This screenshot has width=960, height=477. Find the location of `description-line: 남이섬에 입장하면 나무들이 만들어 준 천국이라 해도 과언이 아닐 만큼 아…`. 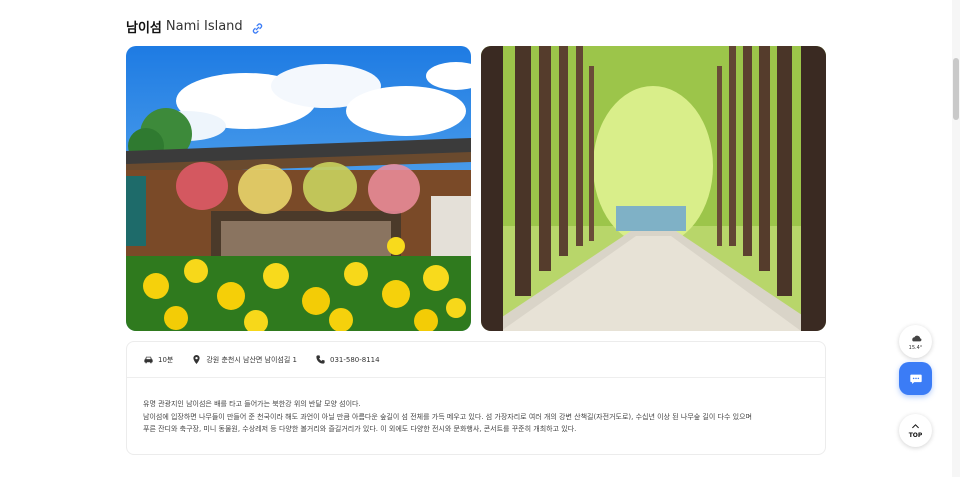

description-line: 남이섬에 입장하면 나무들이 만들어 준 천국이라 해도 과언이 아닐 만큼 아… is located at coordinates (447, 416).